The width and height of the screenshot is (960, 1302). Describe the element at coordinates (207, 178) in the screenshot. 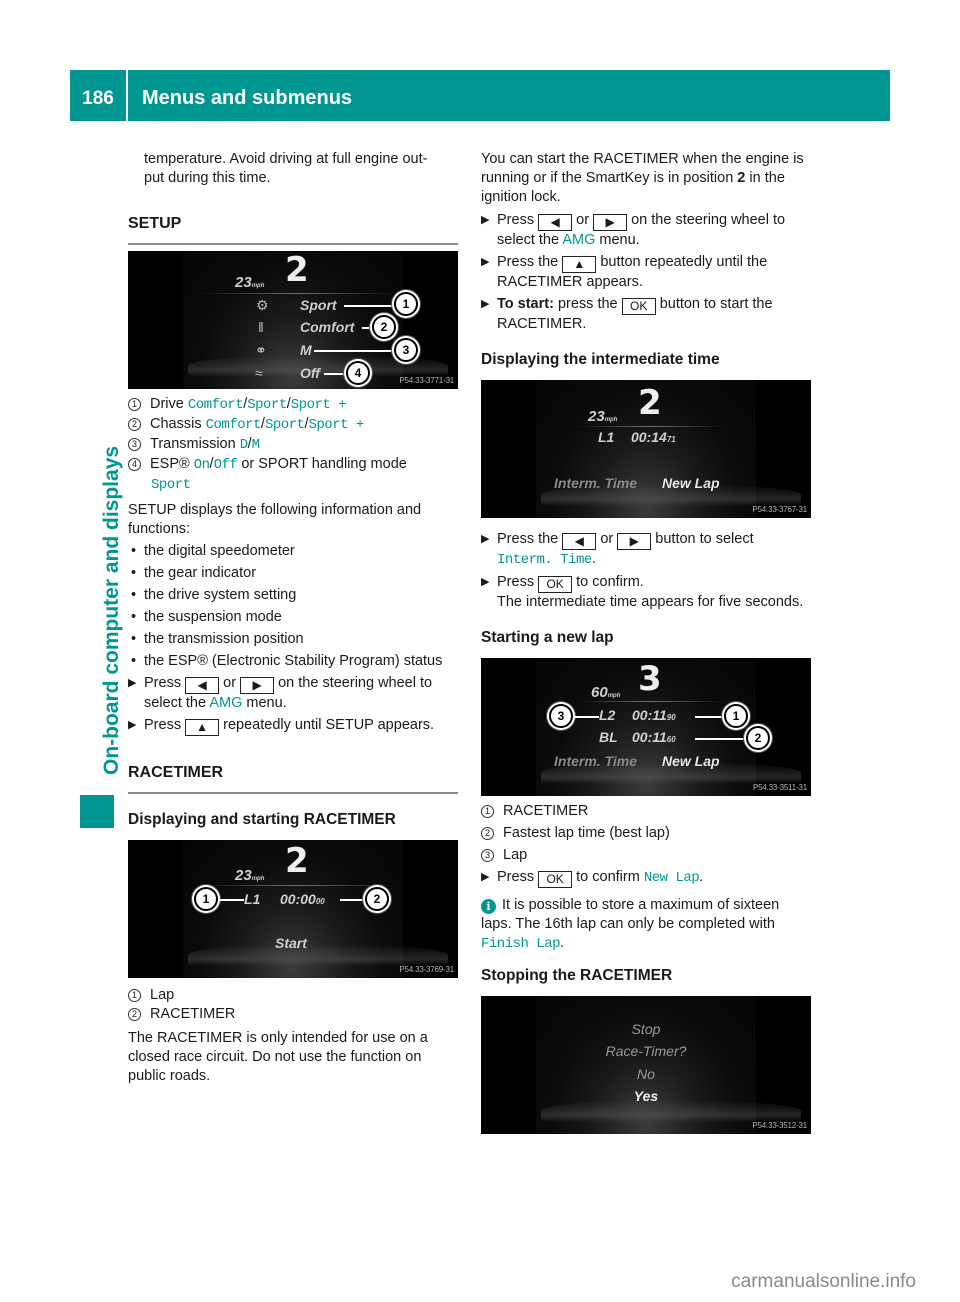

I see `intro-line: put during this time.` at that location.